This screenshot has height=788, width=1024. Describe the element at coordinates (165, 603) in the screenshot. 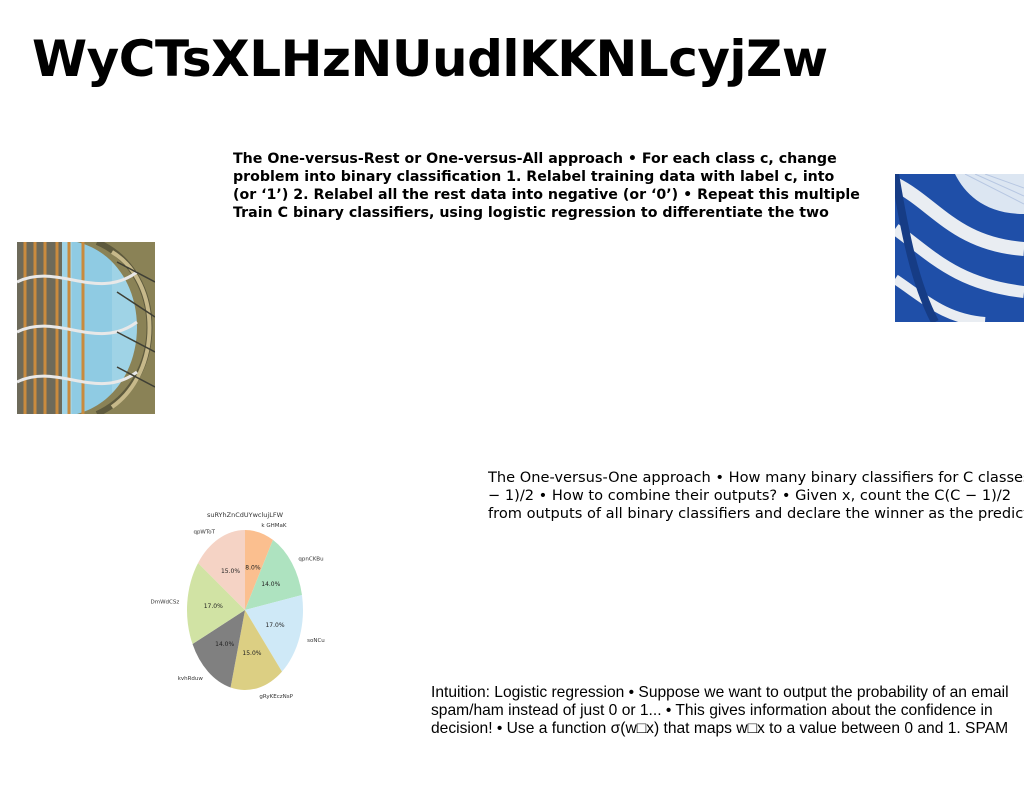

I see `slice-category-label: DmWdCSz` at that location.